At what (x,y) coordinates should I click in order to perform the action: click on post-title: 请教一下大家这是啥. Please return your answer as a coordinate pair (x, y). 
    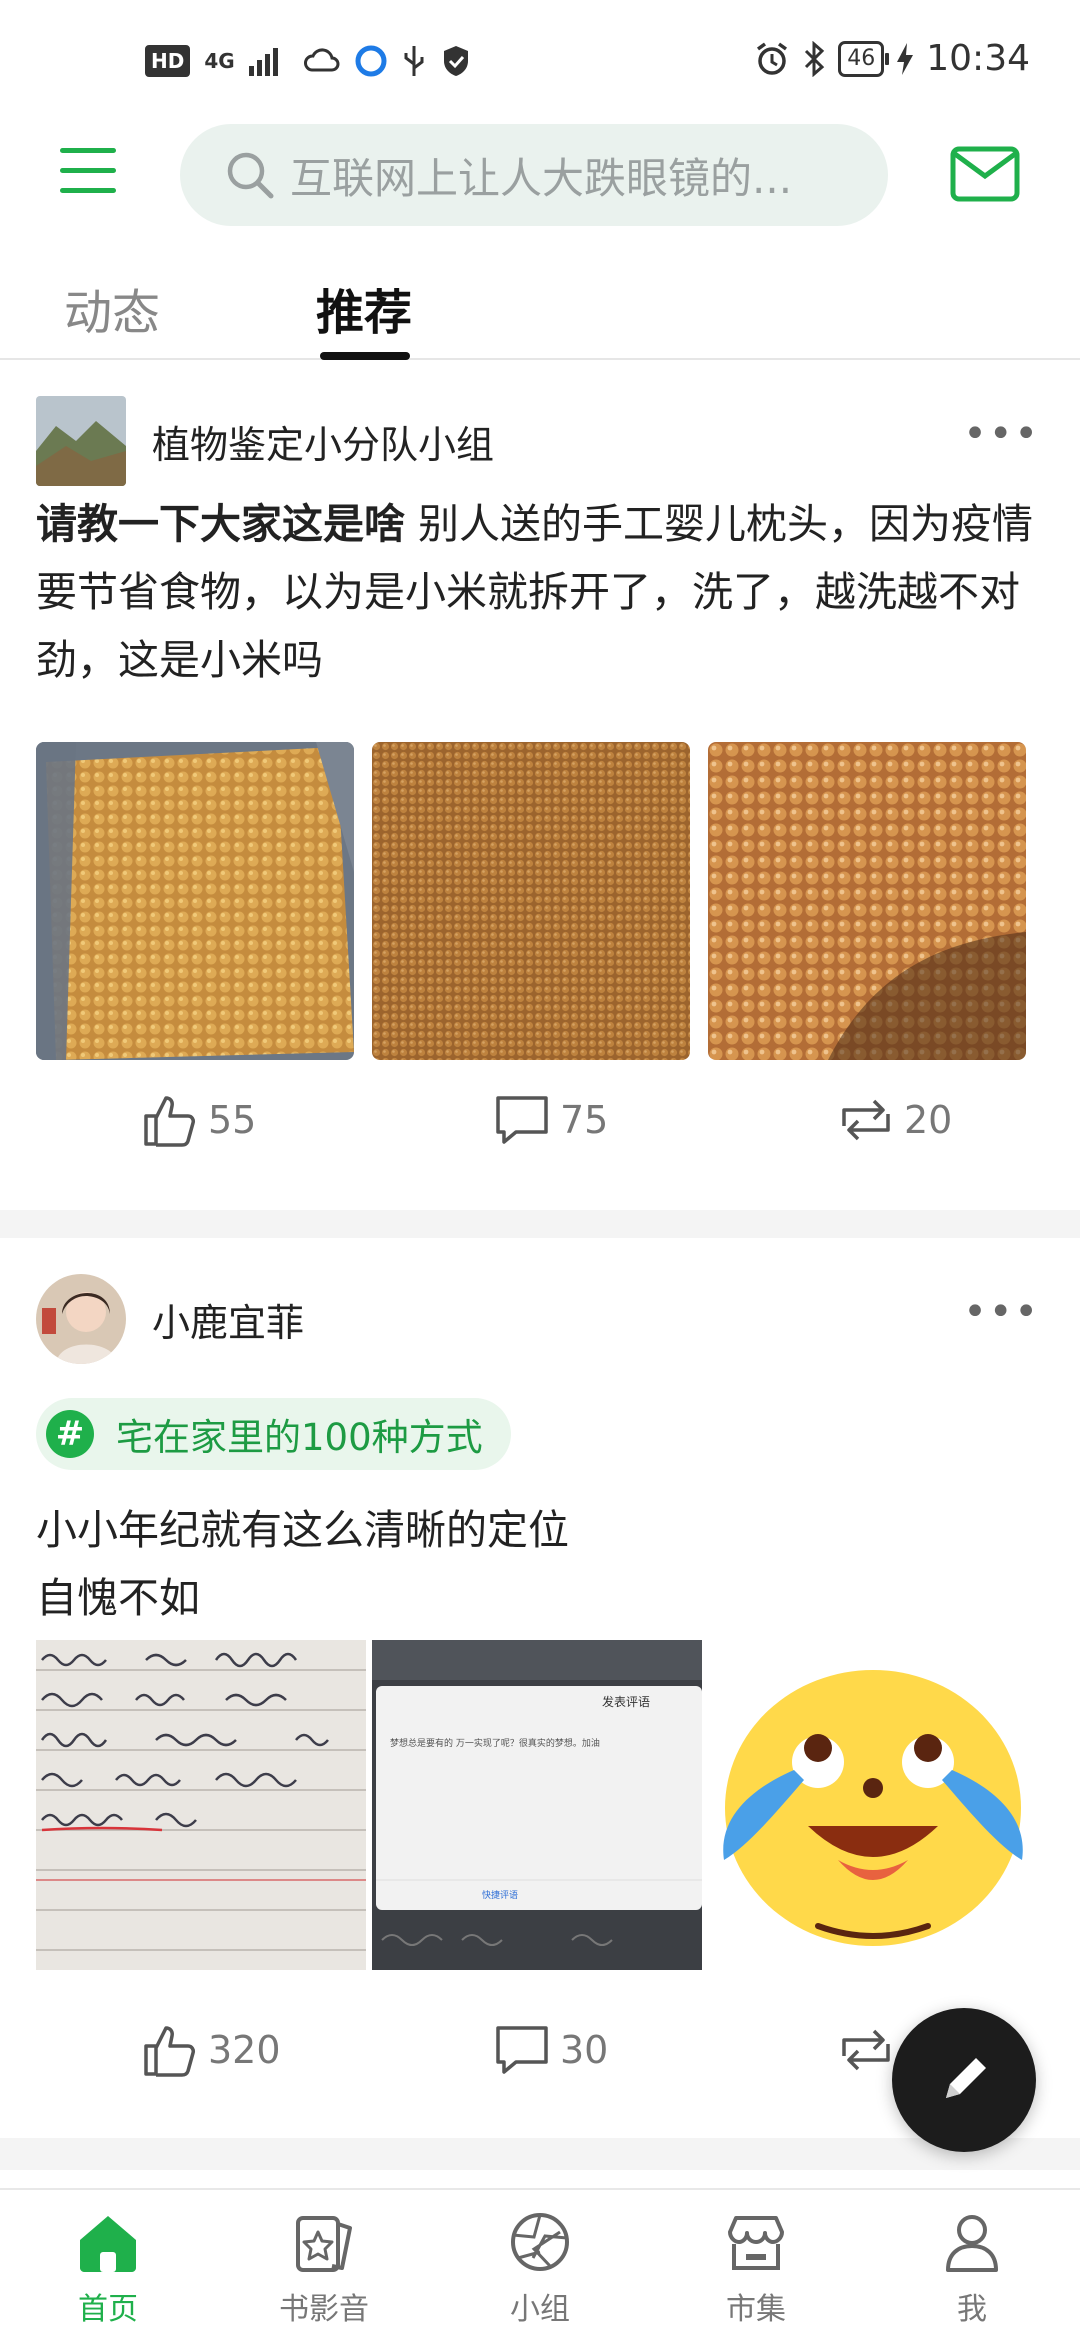
    Looking at the image, I should click on (220, 524).